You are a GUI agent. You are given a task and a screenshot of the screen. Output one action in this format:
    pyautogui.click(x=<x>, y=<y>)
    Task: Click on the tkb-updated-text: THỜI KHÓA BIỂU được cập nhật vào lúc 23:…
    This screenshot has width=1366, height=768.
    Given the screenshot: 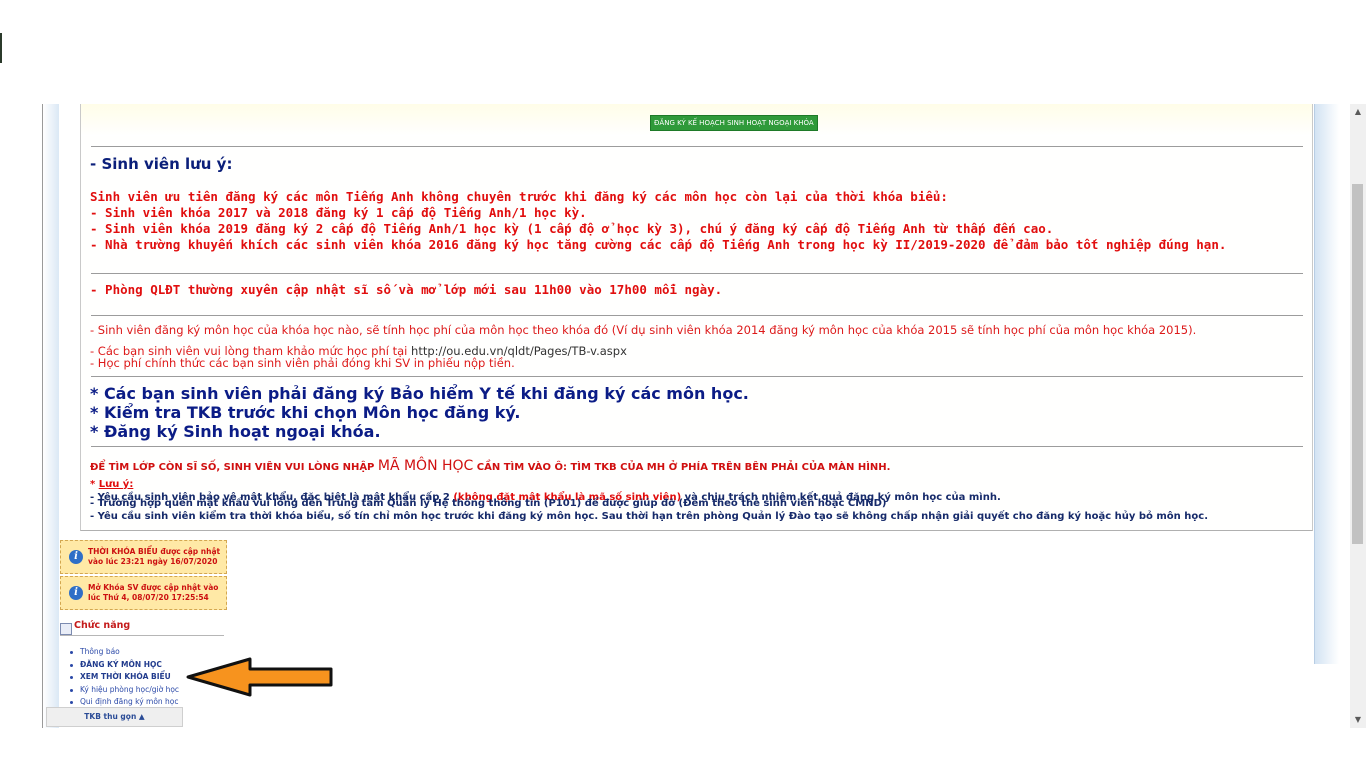 What is the action you would take?
    pyautogui.click(x=154, y=556)
    